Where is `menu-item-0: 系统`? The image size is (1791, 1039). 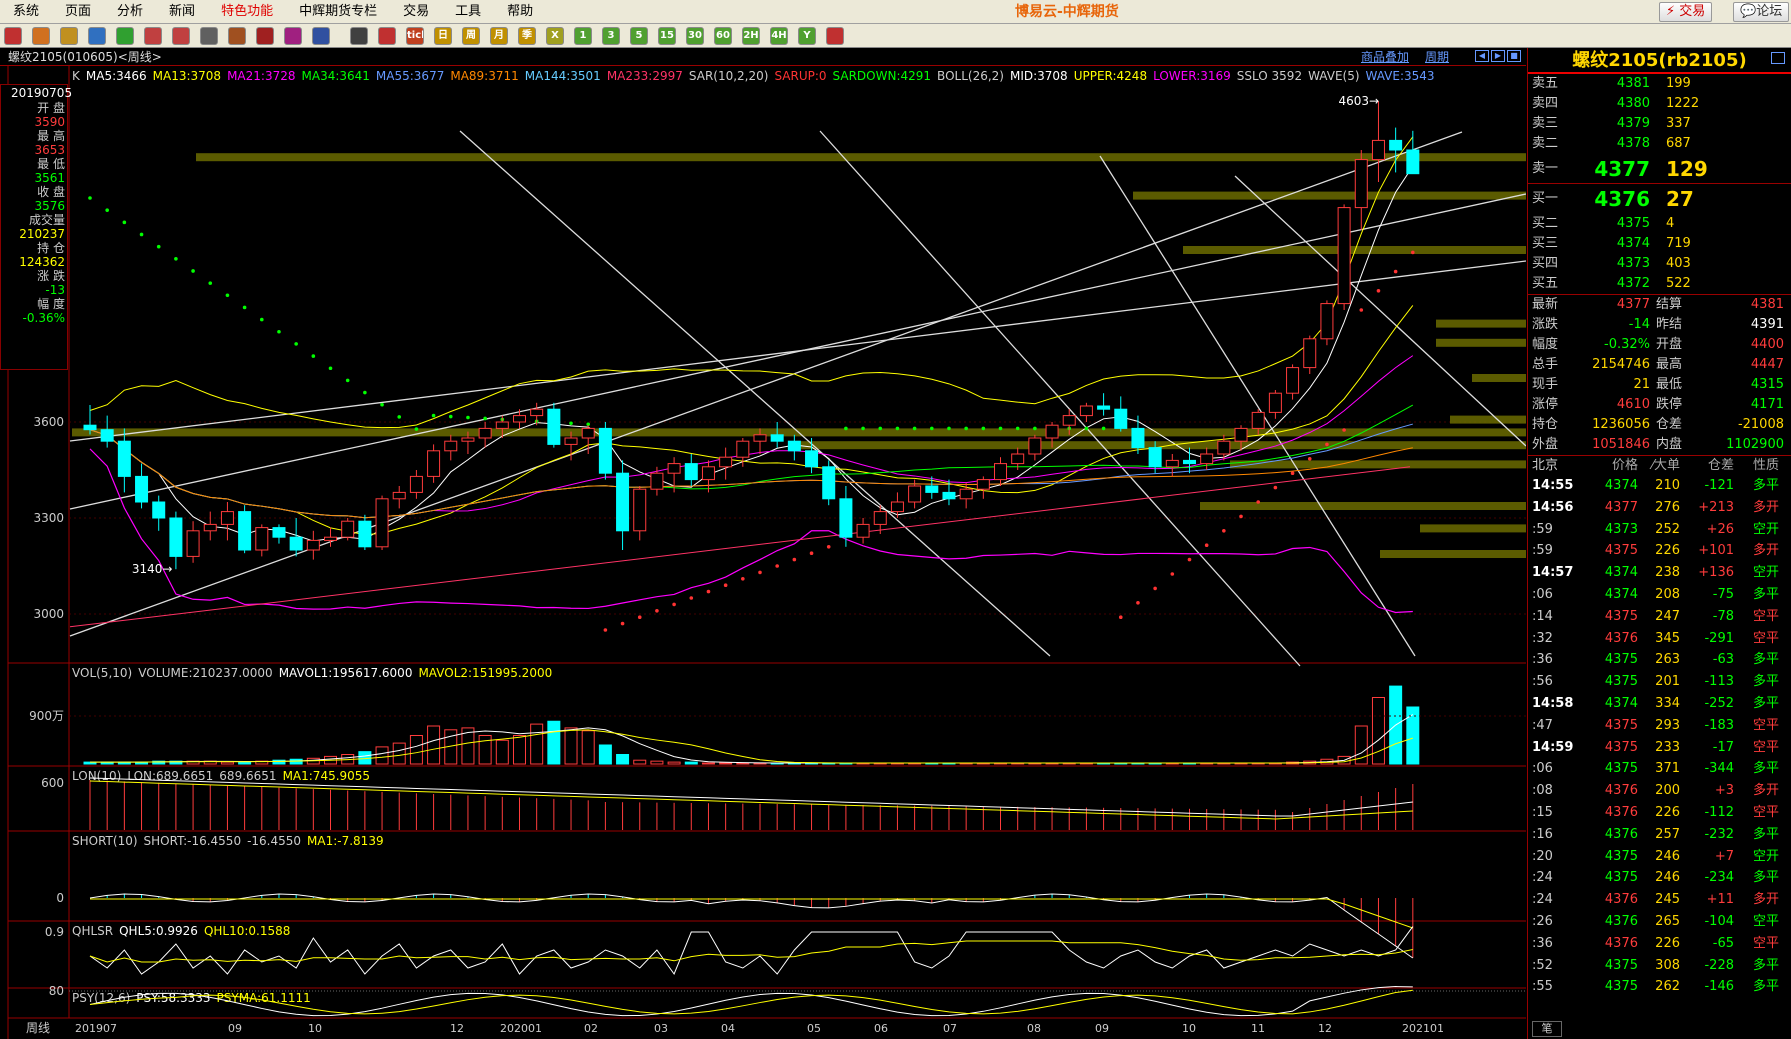
menu-item-0: 系统 is located at coordinates (26, 12).